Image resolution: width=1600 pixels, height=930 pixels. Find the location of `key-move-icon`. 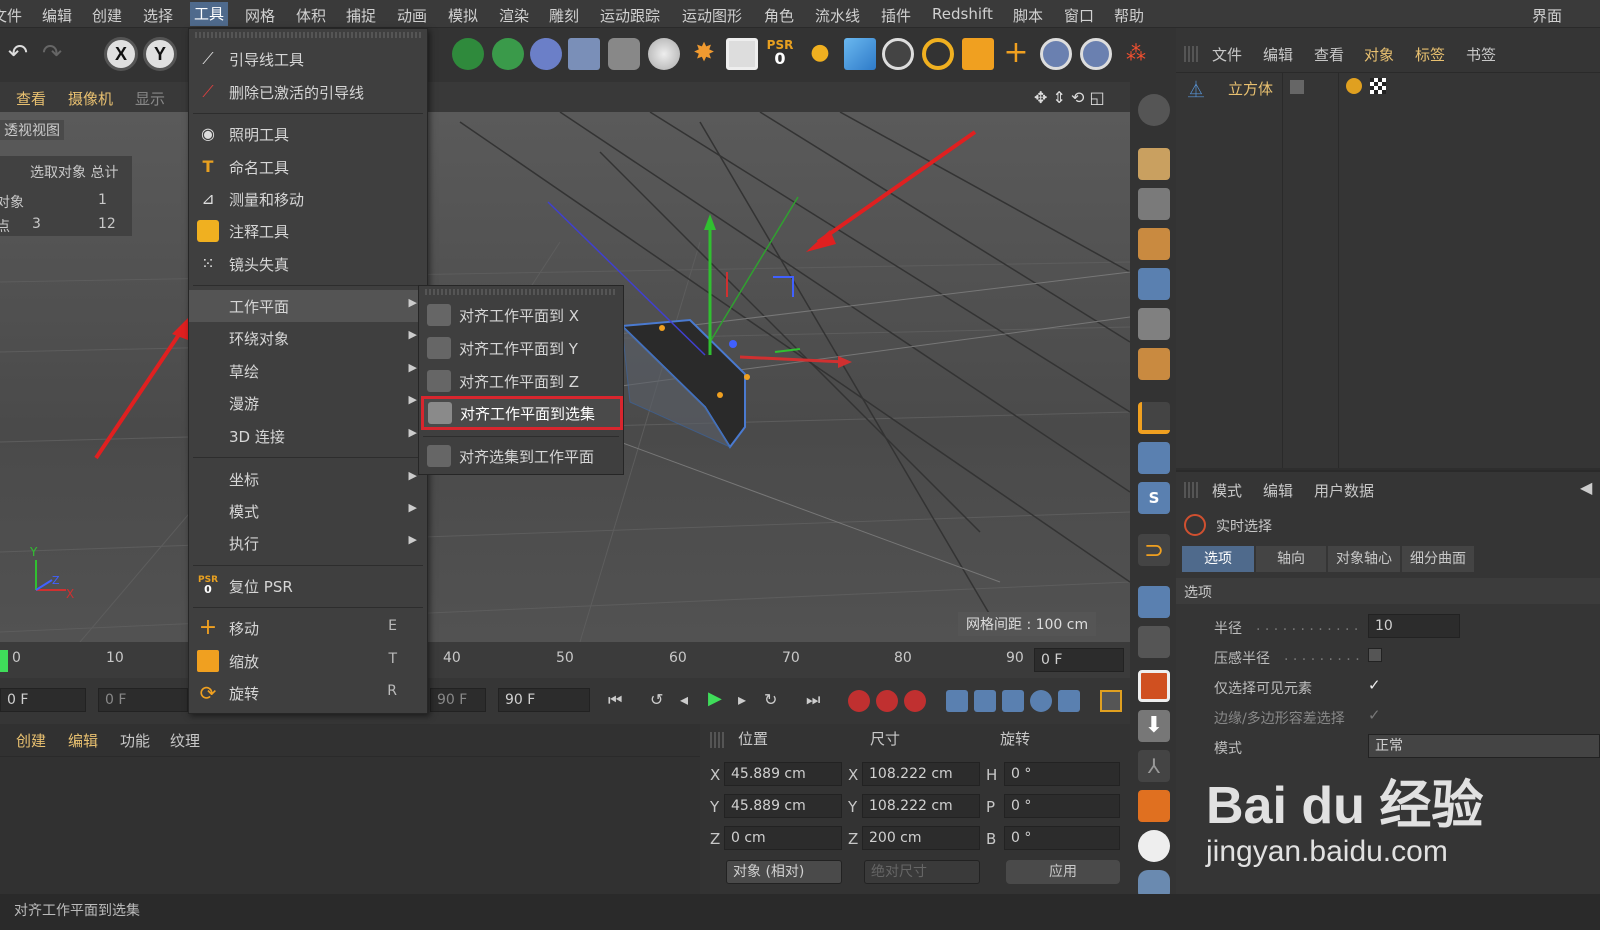

key-move-icon is located at coordinates (957, 701).